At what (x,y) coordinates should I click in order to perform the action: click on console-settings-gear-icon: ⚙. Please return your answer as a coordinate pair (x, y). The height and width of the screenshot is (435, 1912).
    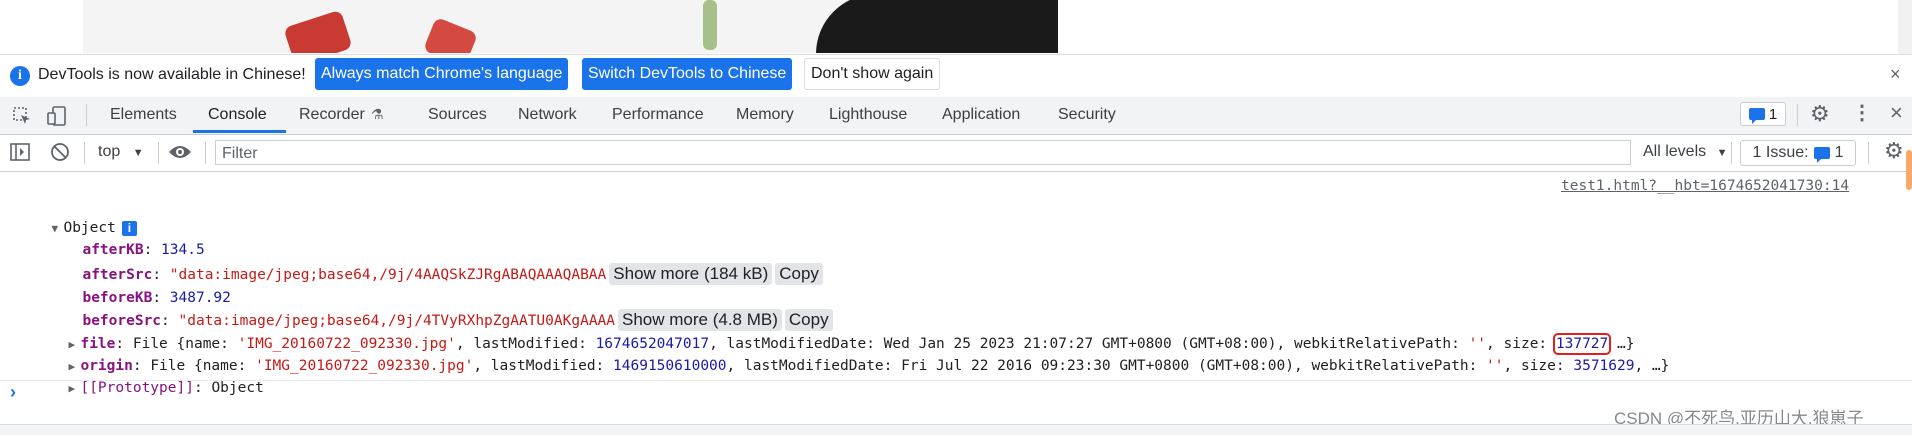
    Looking at the image, I should click on (1894, 151).